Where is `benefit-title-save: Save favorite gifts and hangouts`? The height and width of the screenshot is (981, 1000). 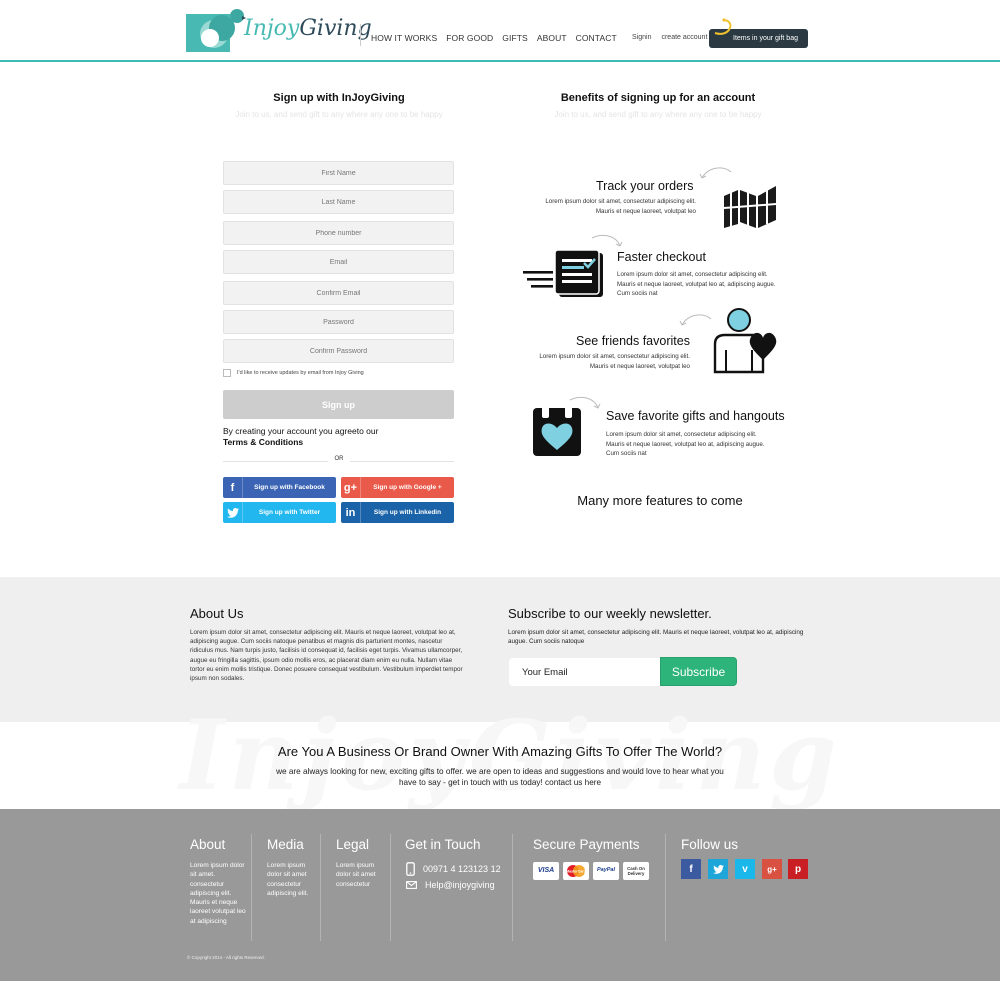 benefit-title-save: Save favorite gifts and hangouts is located at coordinates (695, 416).